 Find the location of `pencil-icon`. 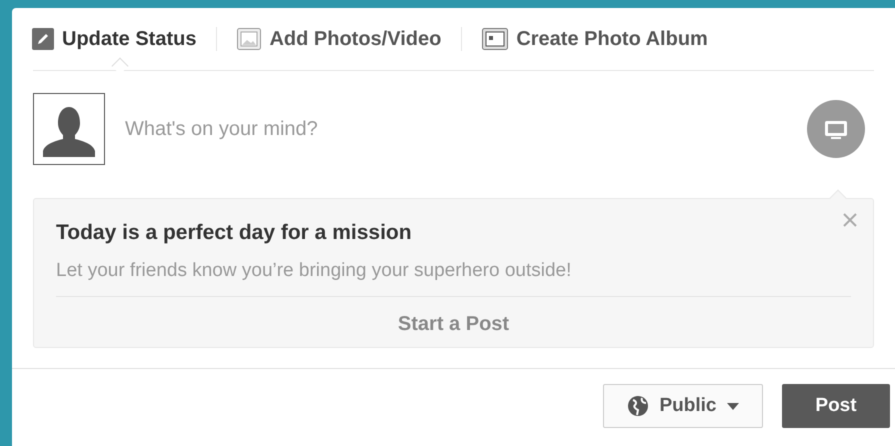

pencil-icon is located at coordinates (43, 39).